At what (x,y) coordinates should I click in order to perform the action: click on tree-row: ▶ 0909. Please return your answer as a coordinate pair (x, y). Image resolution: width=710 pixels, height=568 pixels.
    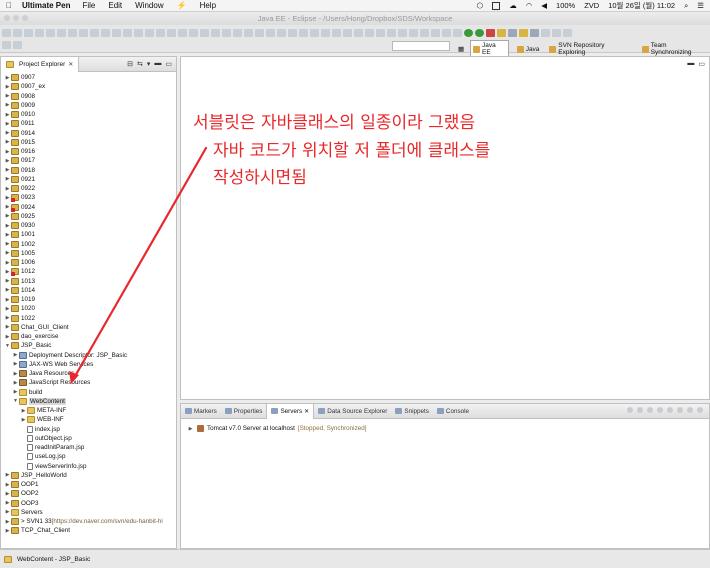
    Looking at the image, I should click on (88, 105).